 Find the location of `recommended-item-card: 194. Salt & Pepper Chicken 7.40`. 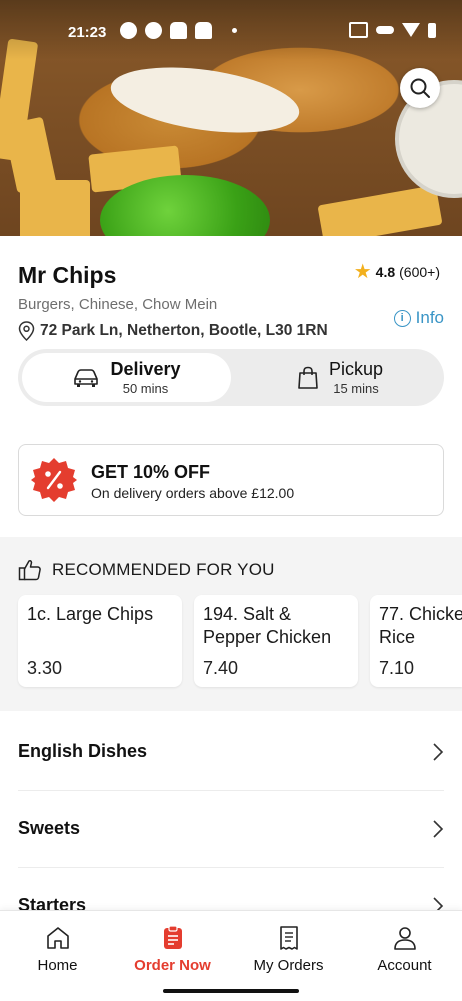

recommended-item-card: 194. Salt & Pepper Chicken 7.40 is located at coordinates (276, 641).